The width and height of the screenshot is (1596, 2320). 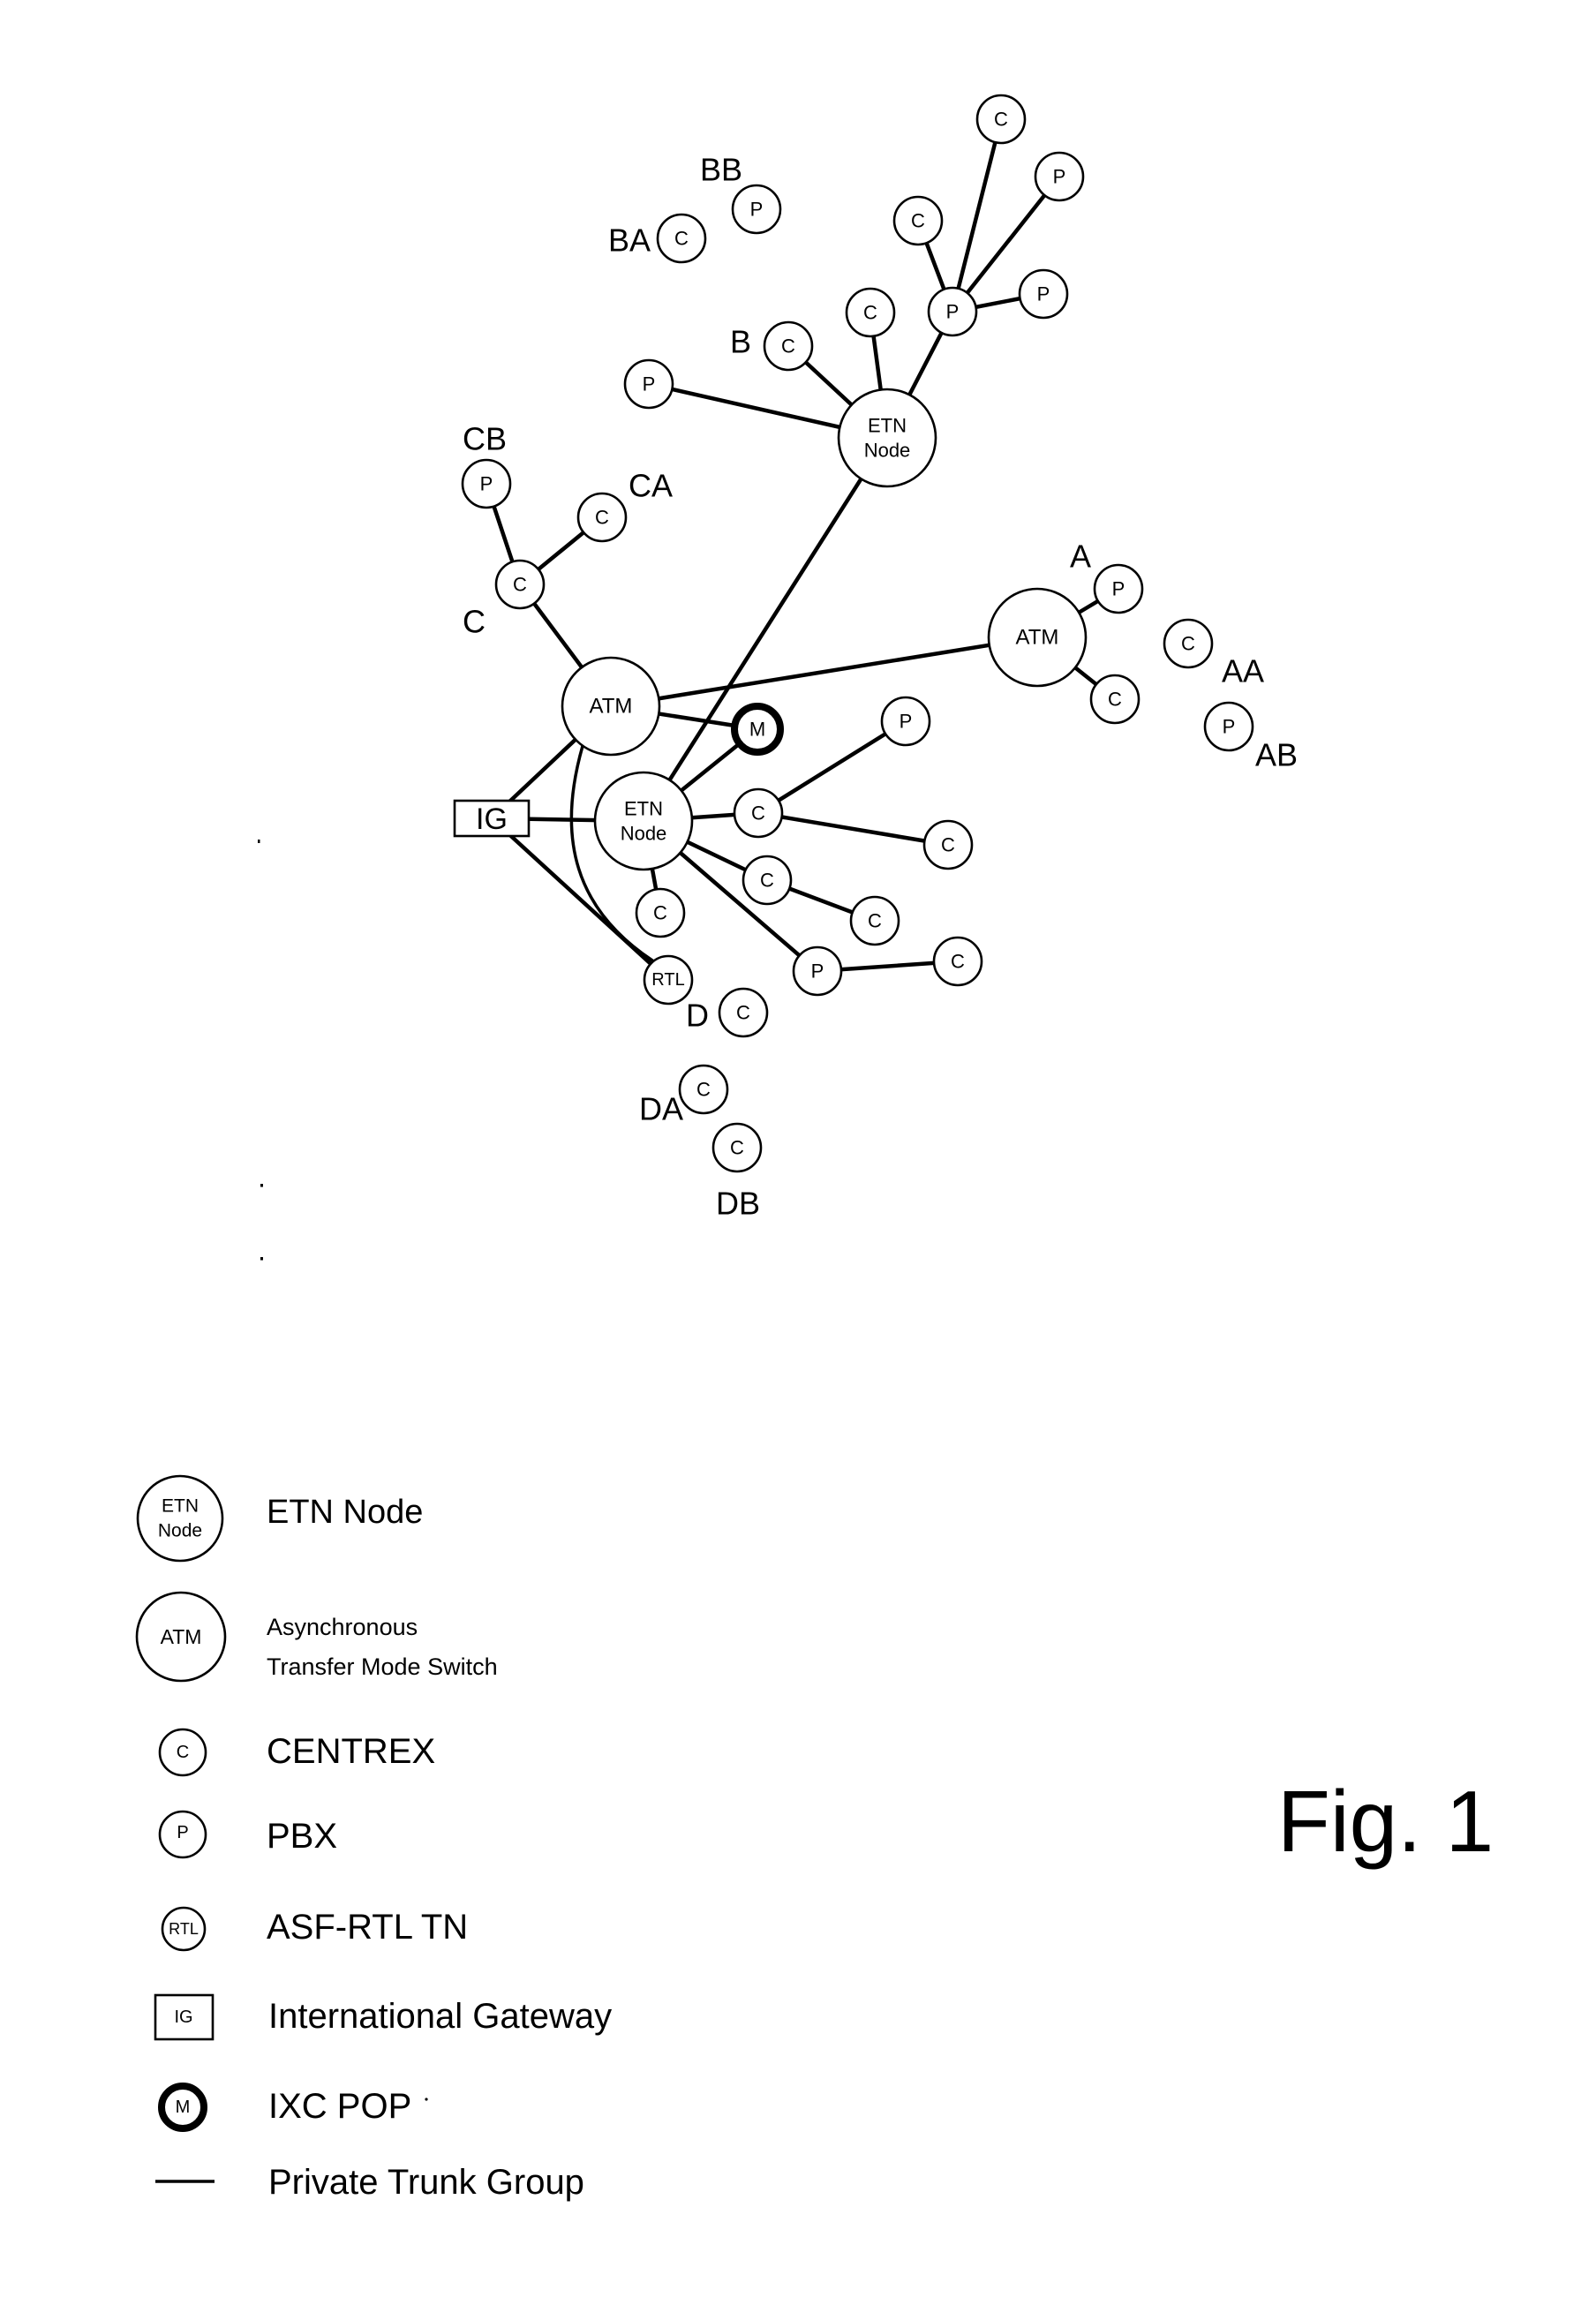 What do you see at coordinates (182, 1832) in the screenshot?
I see `legend-pbx-symbol-text: P` at bounding box center [182, 1832].